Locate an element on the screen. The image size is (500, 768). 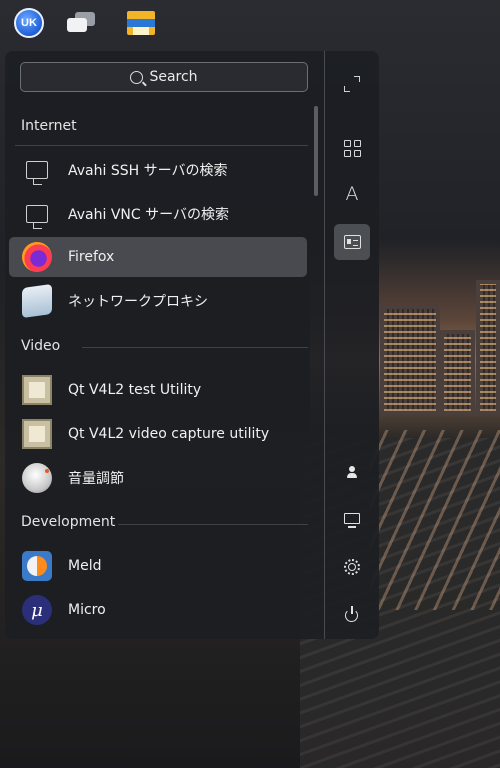
app-item-label: Qt V4L2 test Utility is located at coordinates (135, 390).